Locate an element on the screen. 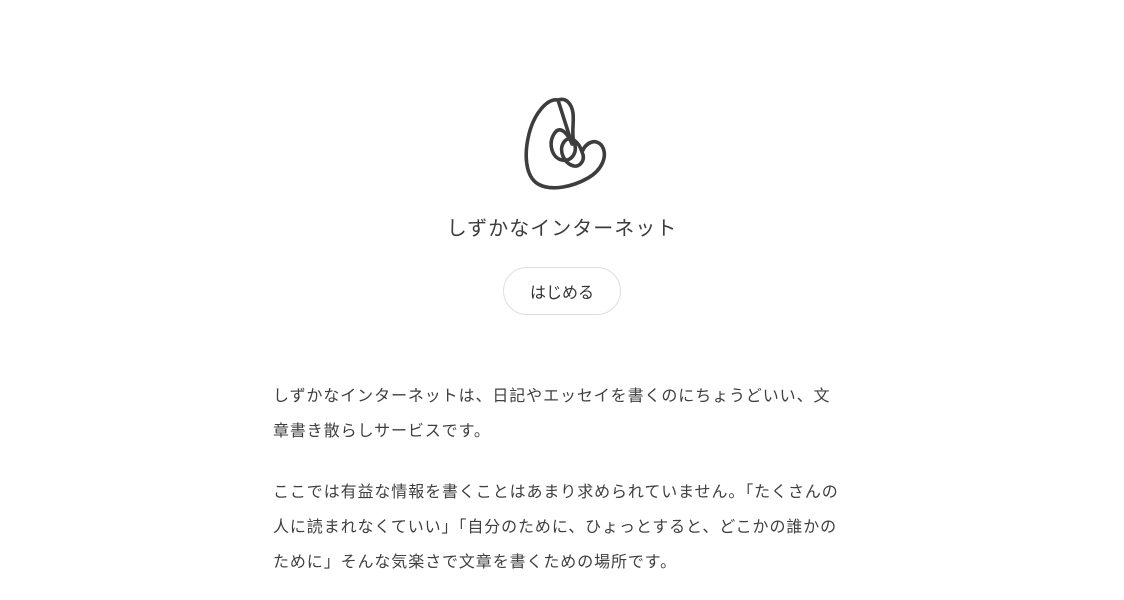 The image size is (1124, 600). scribble-logo-icon is located at coordinates (565, 143).